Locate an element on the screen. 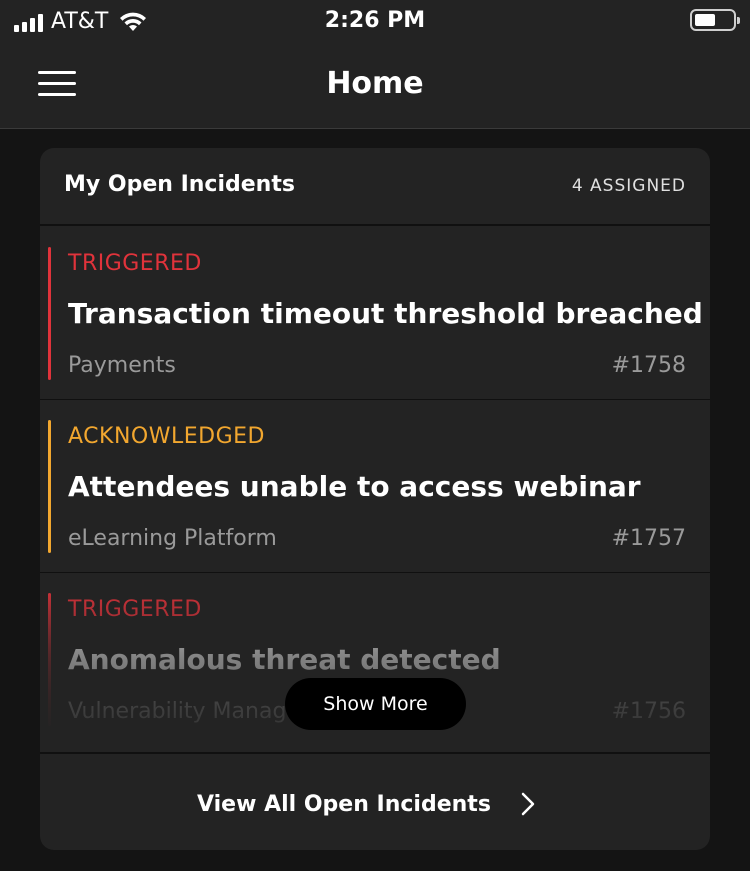  incident-title: Transaction timeout threshold breached is located at coordinates (385, 313).